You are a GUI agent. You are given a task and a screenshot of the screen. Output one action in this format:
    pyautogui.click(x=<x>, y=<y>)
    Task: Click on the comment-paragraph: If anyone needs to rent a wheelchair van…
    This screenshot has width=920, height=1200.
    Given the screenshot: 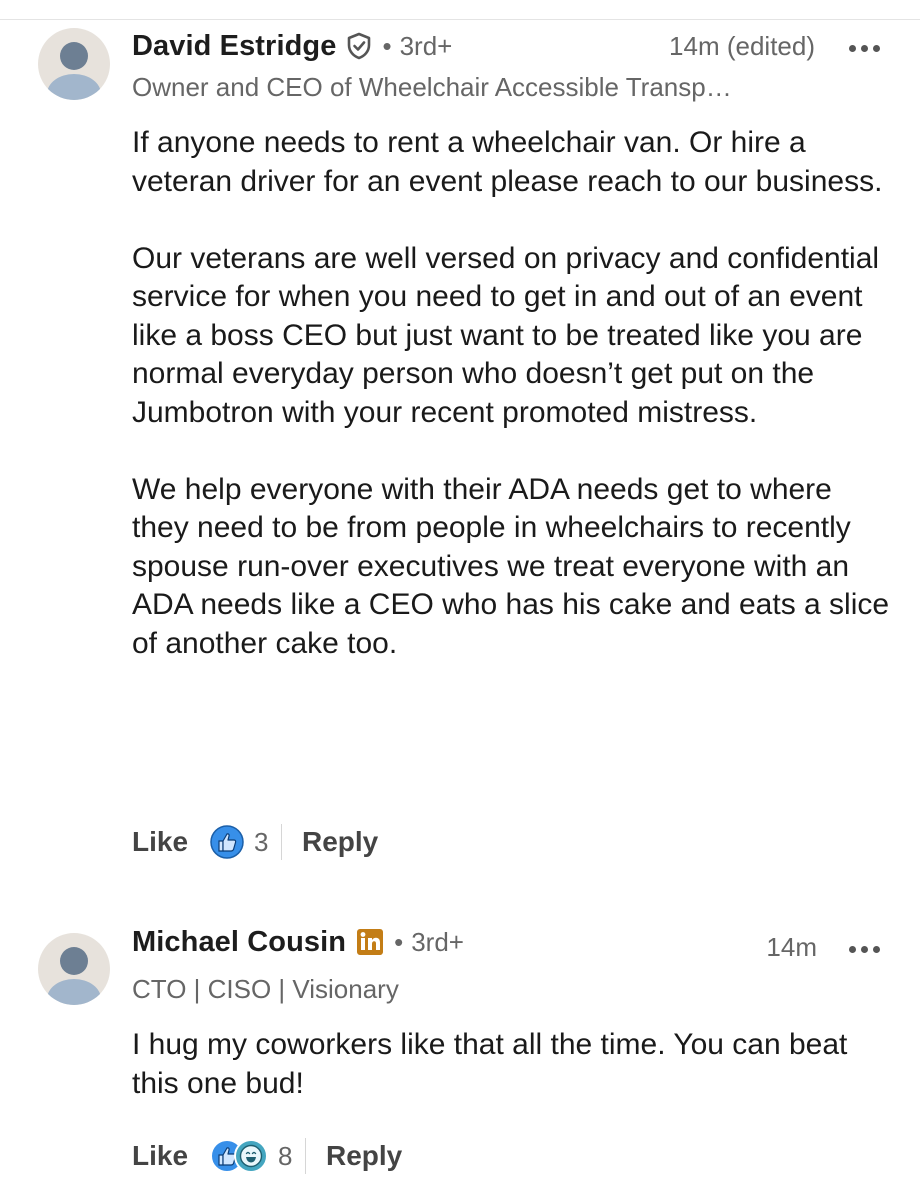 What is the action you would take?
    pyautogui.click(x=507, y=162)
    